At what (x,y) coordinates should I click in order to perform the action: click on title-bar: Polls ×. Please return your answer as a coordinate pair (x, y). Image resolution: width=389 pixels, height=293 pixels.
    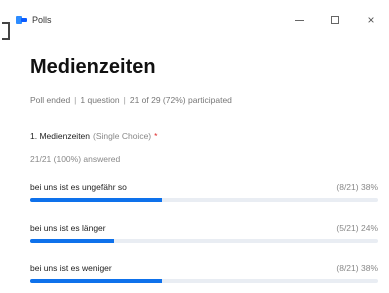
    Looking at the image, I should click on (201, 20).